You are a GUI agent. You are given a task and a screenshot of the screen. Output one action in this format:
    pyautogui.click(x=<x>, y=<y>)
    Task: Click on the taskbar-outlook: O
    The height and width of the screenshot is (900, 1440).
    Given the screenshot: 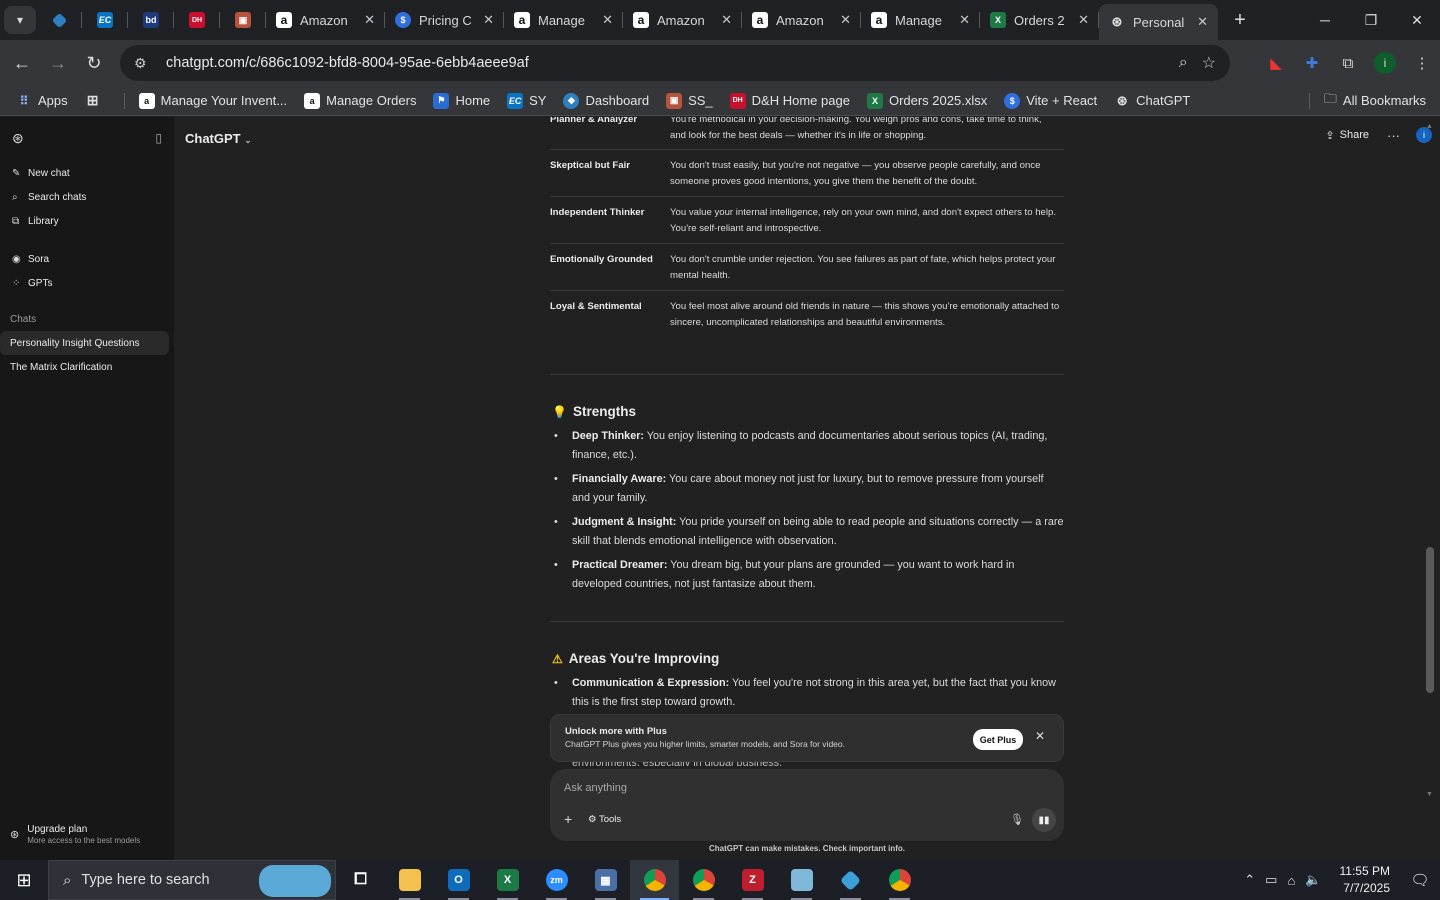 What is the action you would take?
    pyautogui.click(x=458, y=880)
    